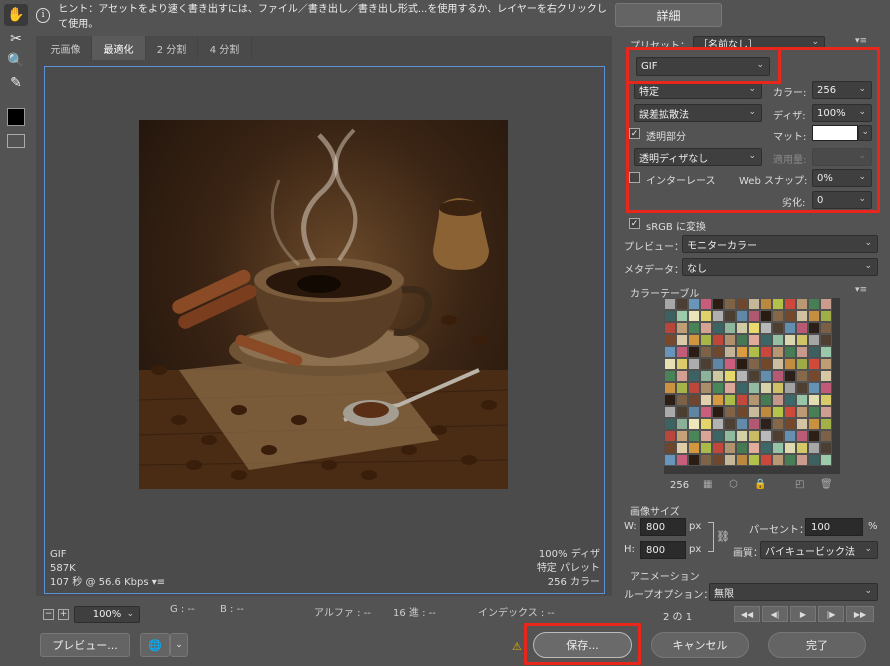  What do you see at coordinates (834, 527) in the screenshot?
I see `percent-input: 100` at bounding box center [834, 527].